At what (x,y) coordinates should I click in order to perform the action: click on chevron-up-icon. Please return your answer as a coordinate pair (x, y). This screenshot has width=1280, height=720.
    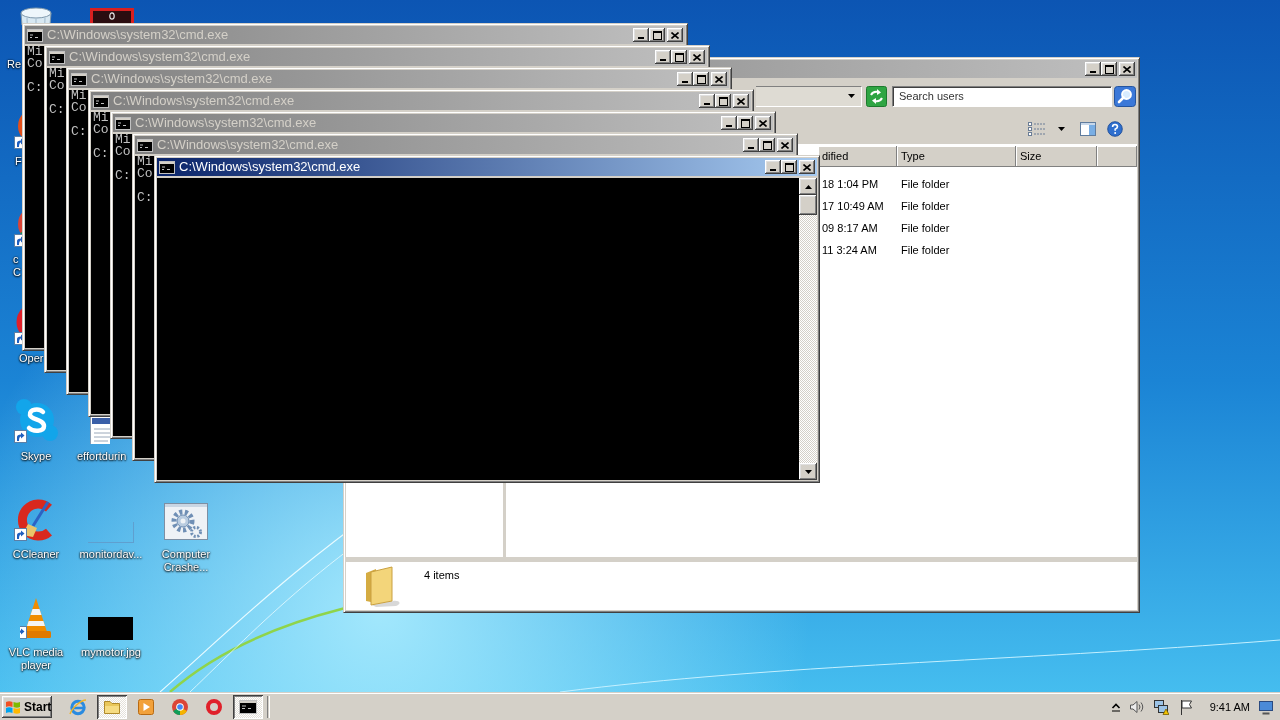
    Looking at the image, I should click on (1115, 707).